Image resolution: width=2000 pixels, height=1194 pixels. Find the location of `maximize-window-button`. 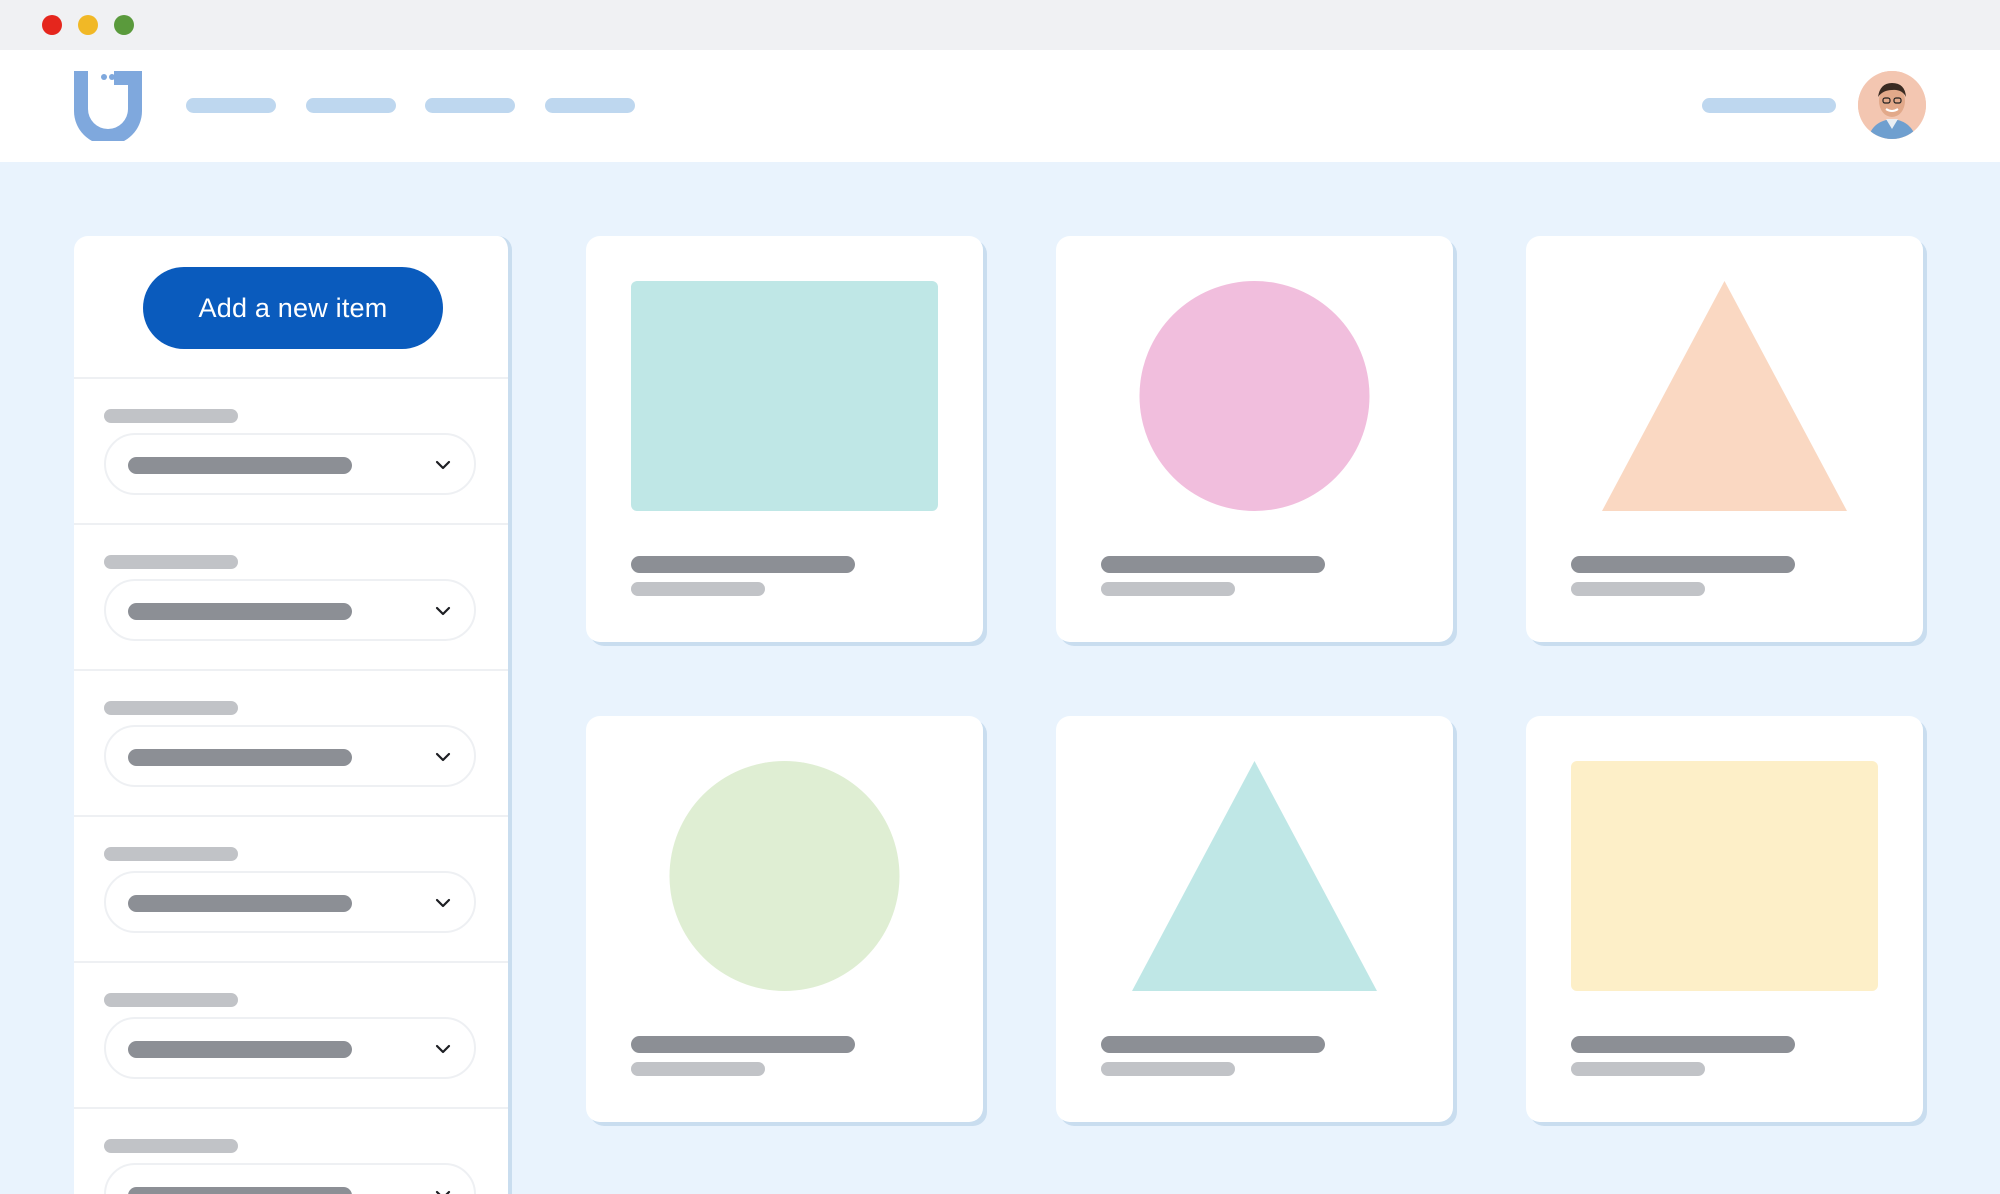

maximize-window-button is located at coordinates (124, 25).